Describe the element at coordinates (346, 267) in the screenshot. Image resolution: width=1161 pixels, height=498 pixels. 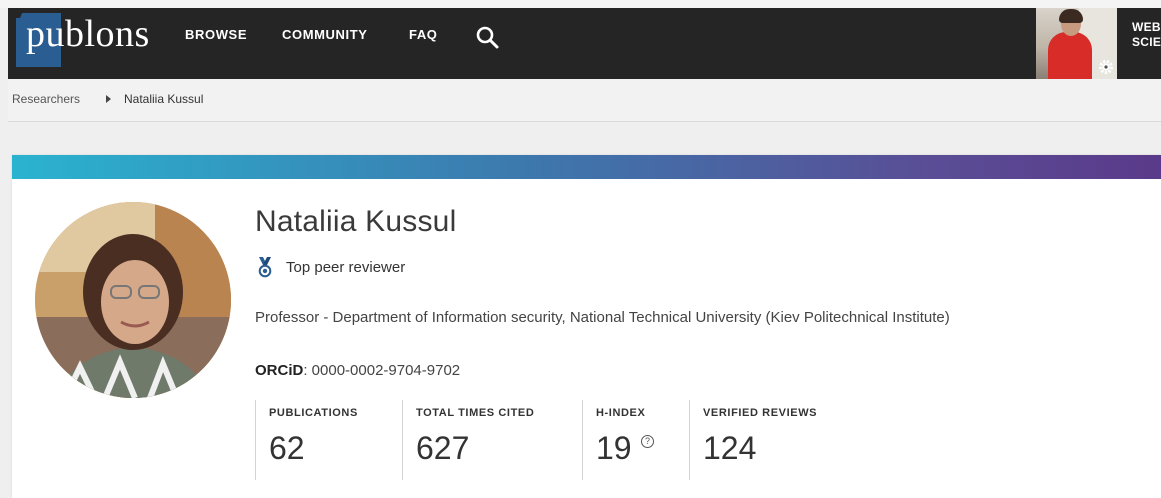
I see `badge-label: Top peer reviewer` at that location.